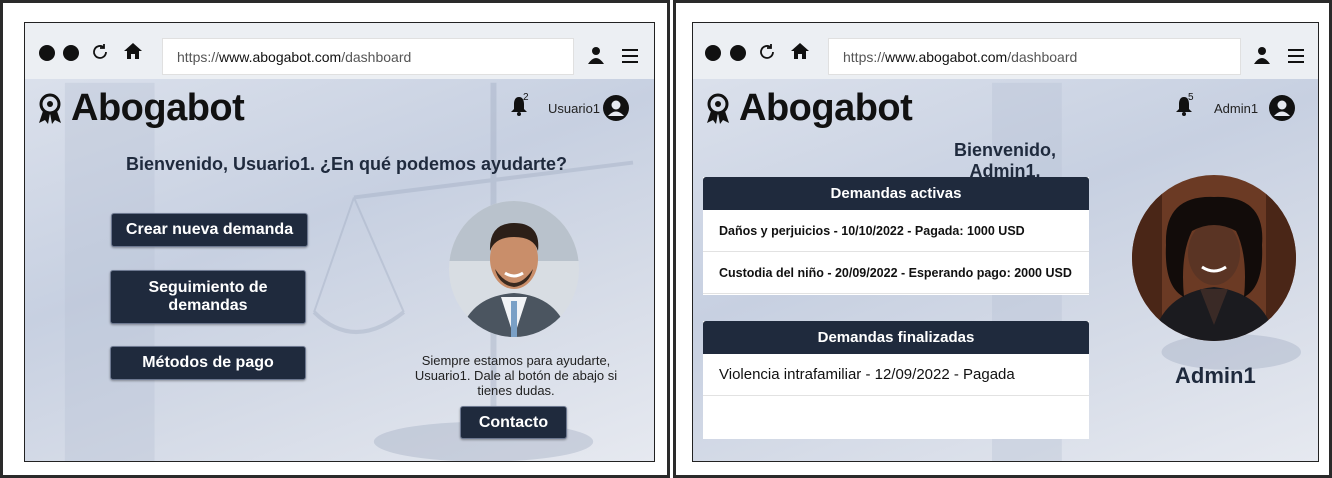  Describe the element at coordinates (526, 97) in the screenshot. I see `notification-count: 2` at that location.